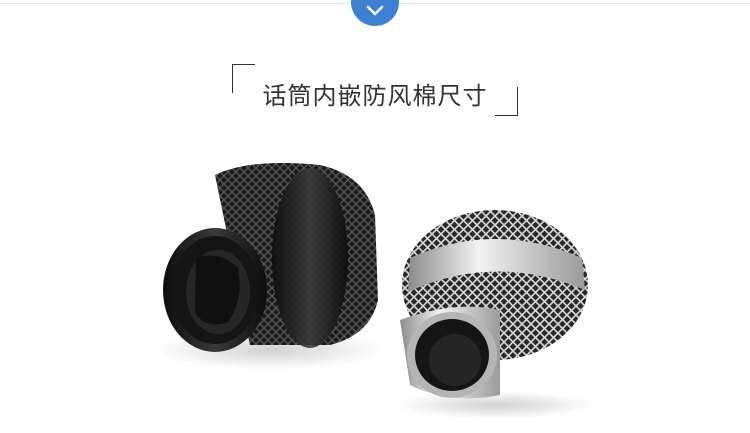  I want to click on silver-mic-grille-icon, so click(495, 314).